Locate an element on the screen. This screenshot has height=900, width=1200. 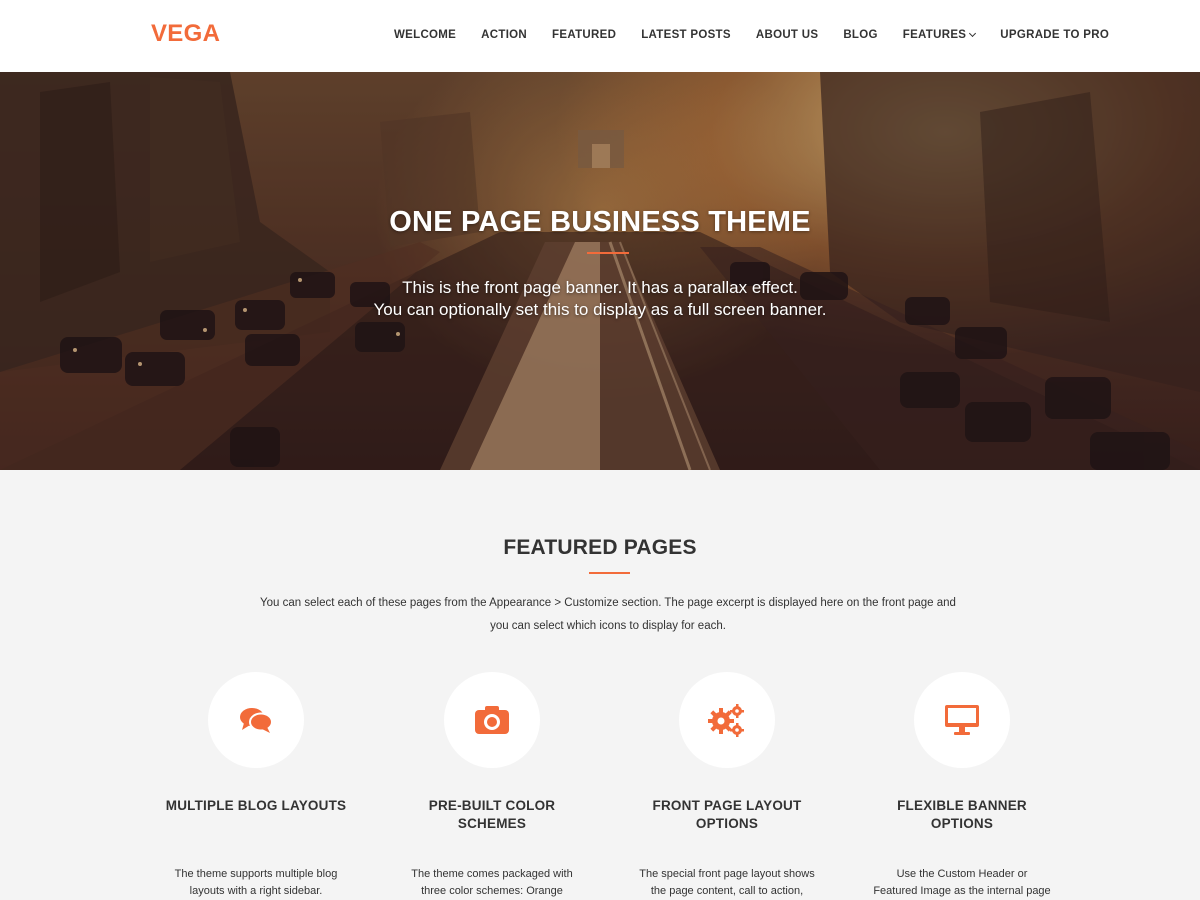
feature-card-title: PRE-BUILT COLOR SCHEMES is located at coordinates (492, 815).